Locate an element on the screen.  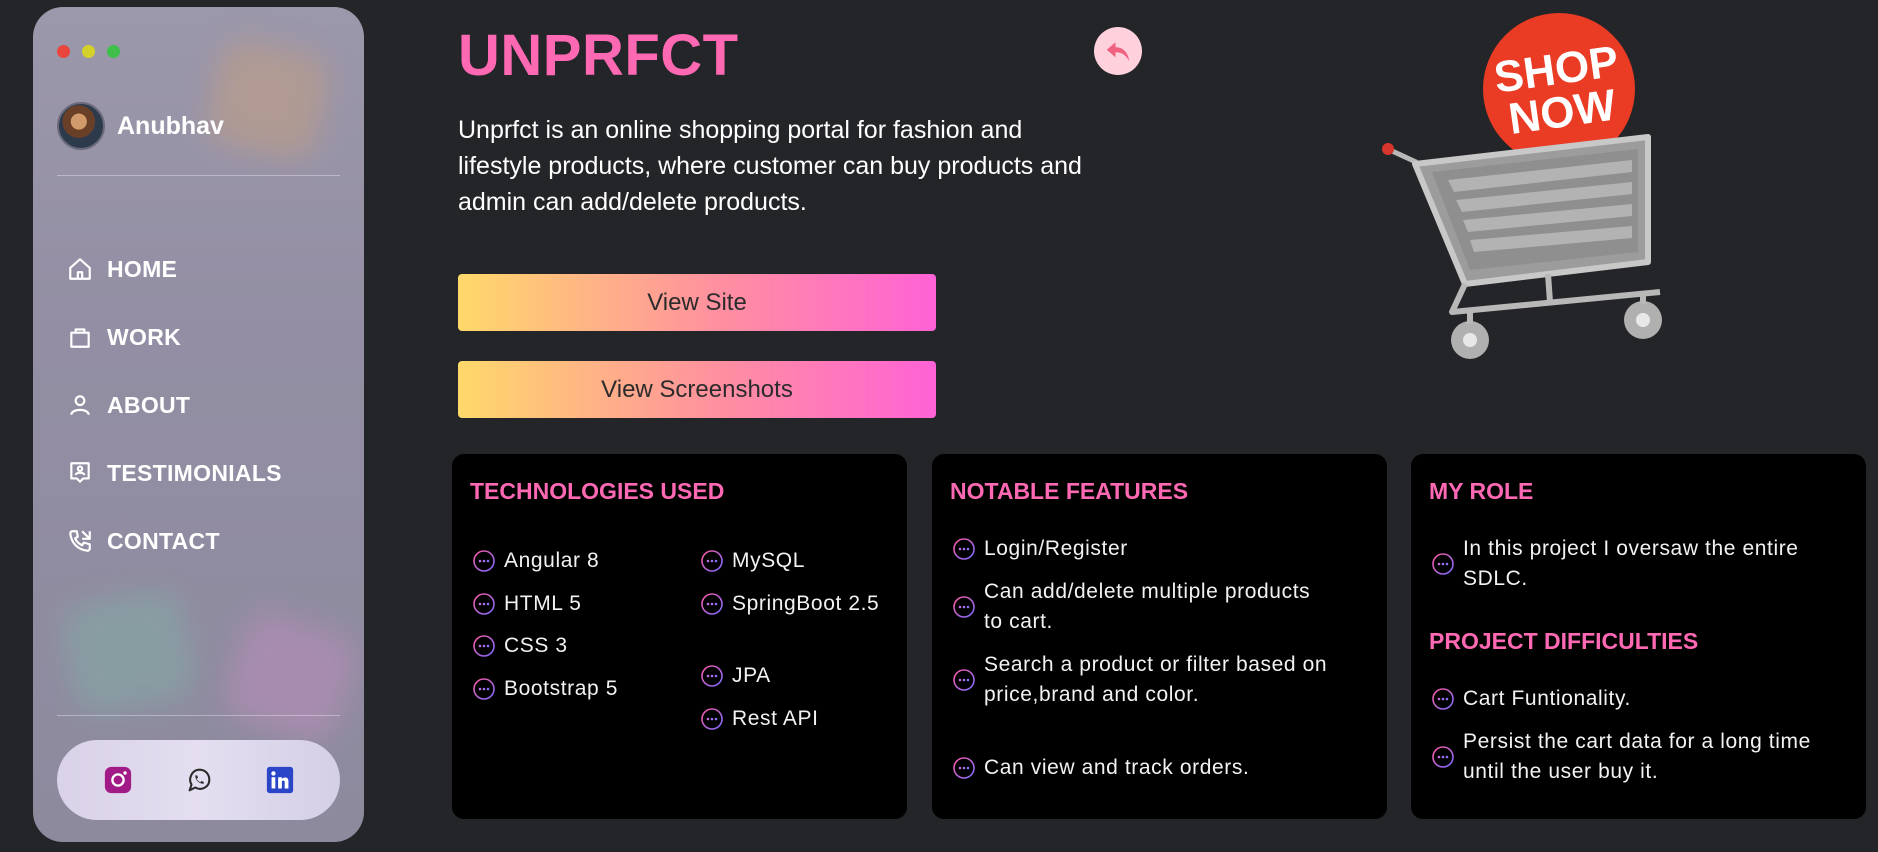
sidebar-item-home: HOME is located at coordinates (174, 269).